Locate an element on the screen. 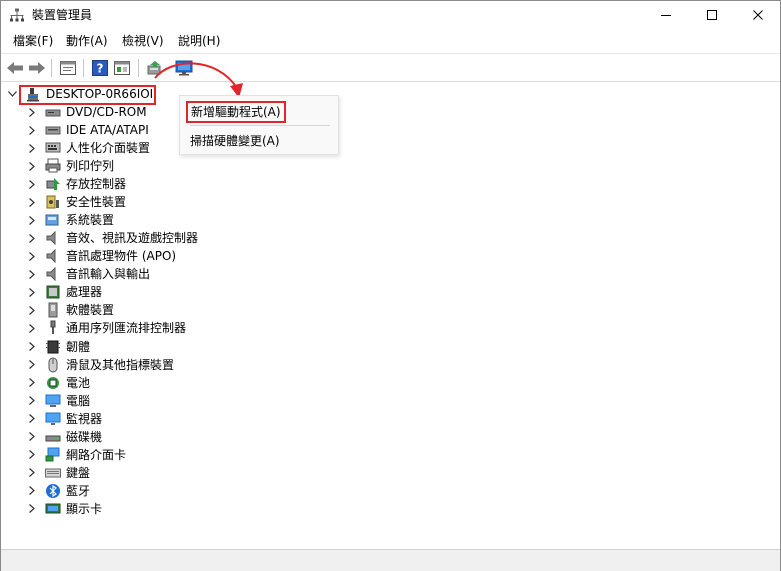 This screenshot has height=571, width=781. tree-item: 通用序列匯流排控制器 is located at coordinates (106, 328).